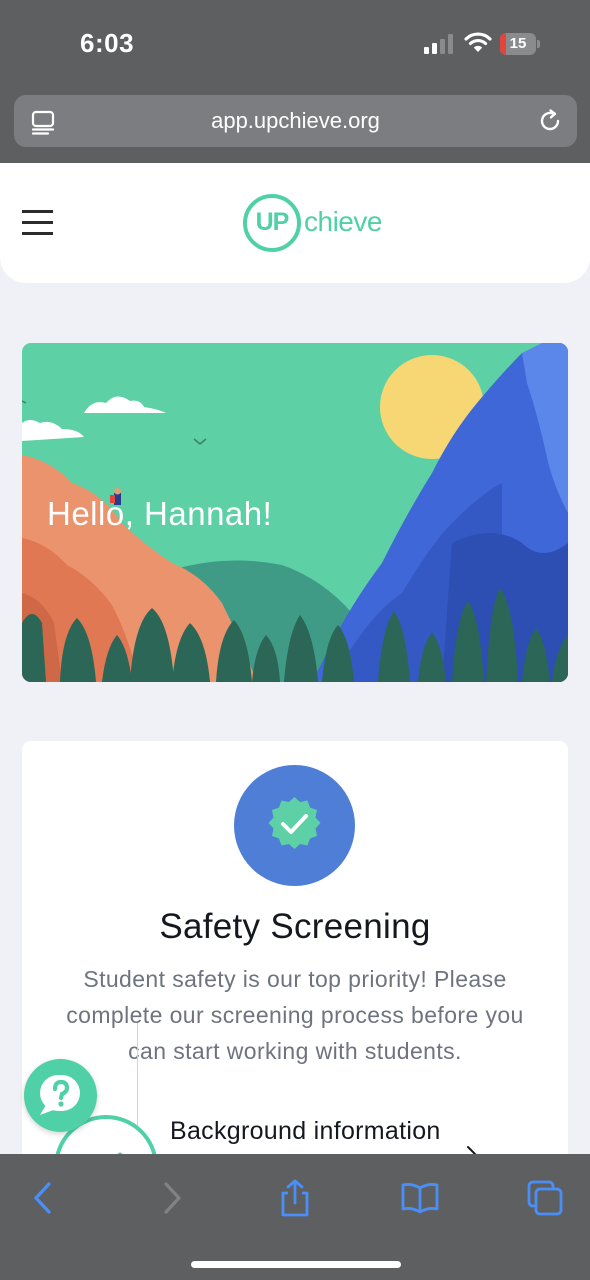 This screenshot has width=590, height=1280. I want to click on help-button, so click(60, 1095).